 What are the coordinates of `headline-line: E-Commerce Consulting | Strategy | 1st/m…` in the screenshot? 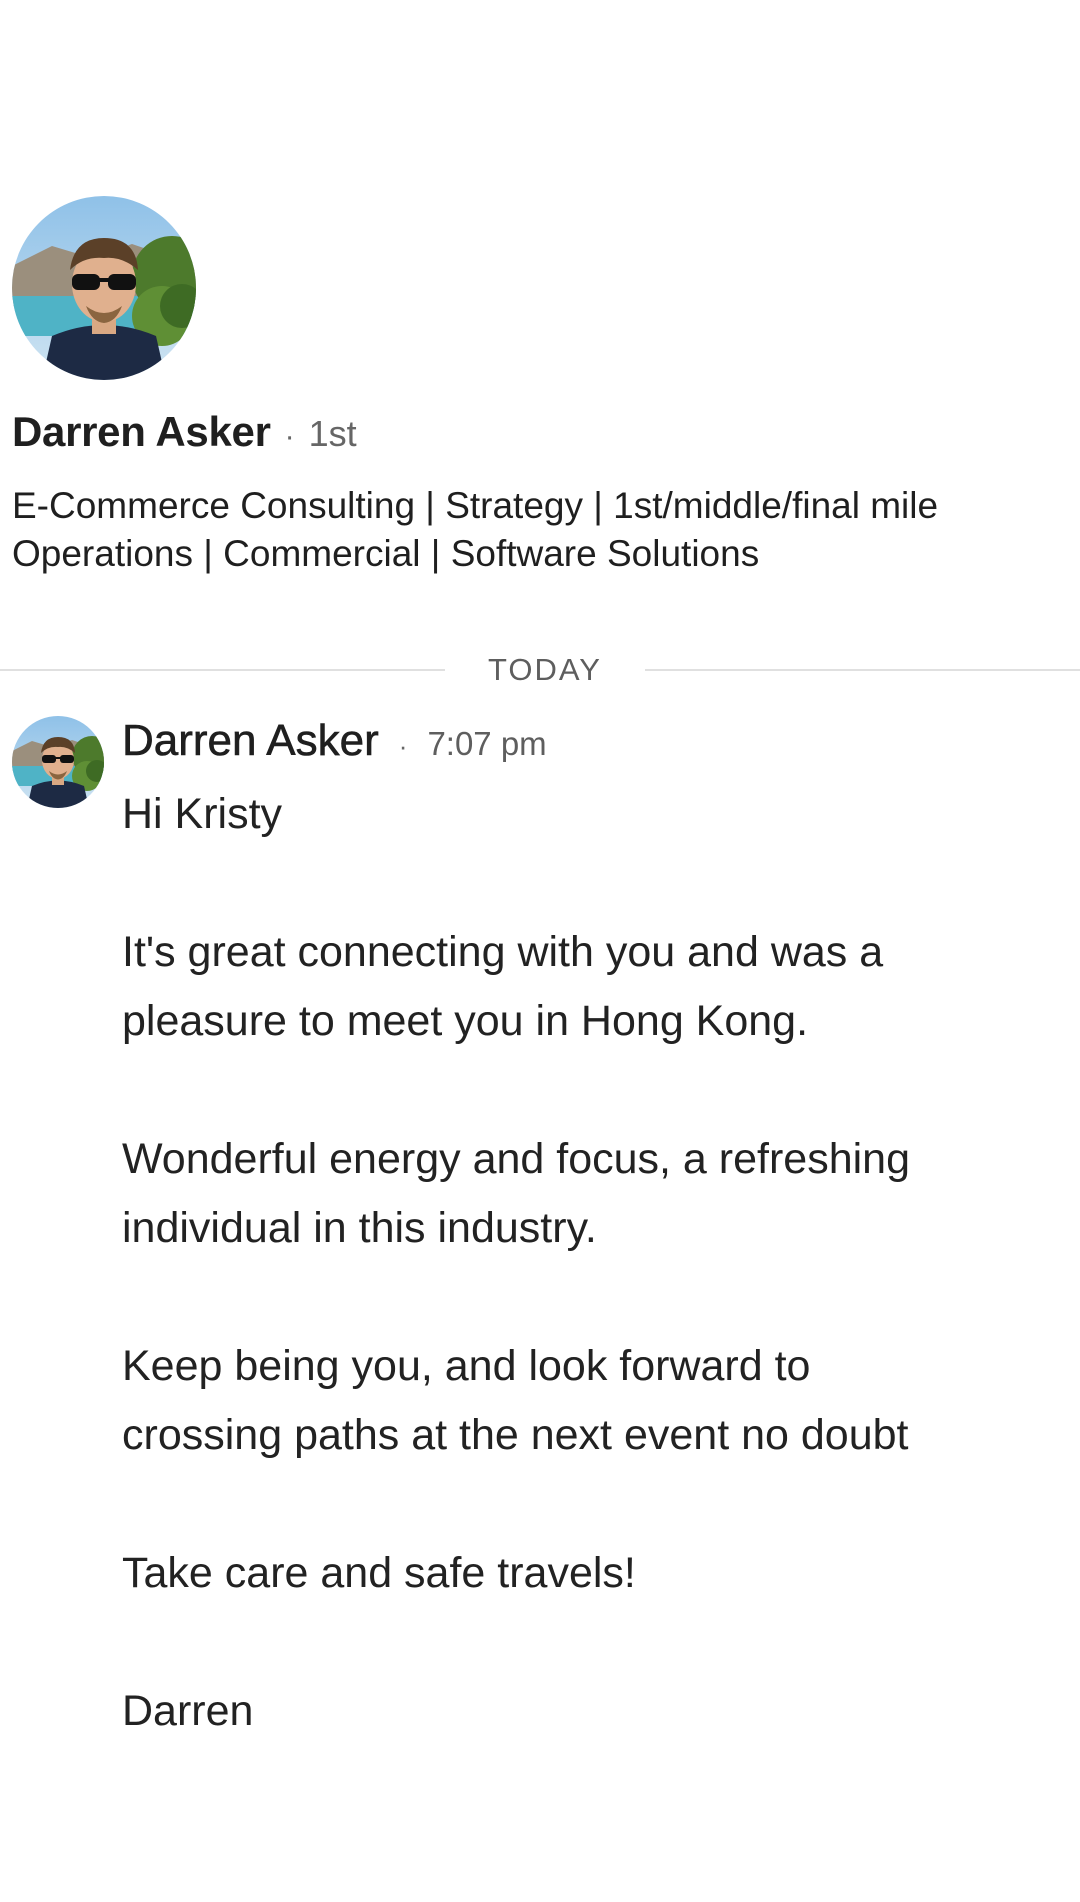 It's located at (475, 505).